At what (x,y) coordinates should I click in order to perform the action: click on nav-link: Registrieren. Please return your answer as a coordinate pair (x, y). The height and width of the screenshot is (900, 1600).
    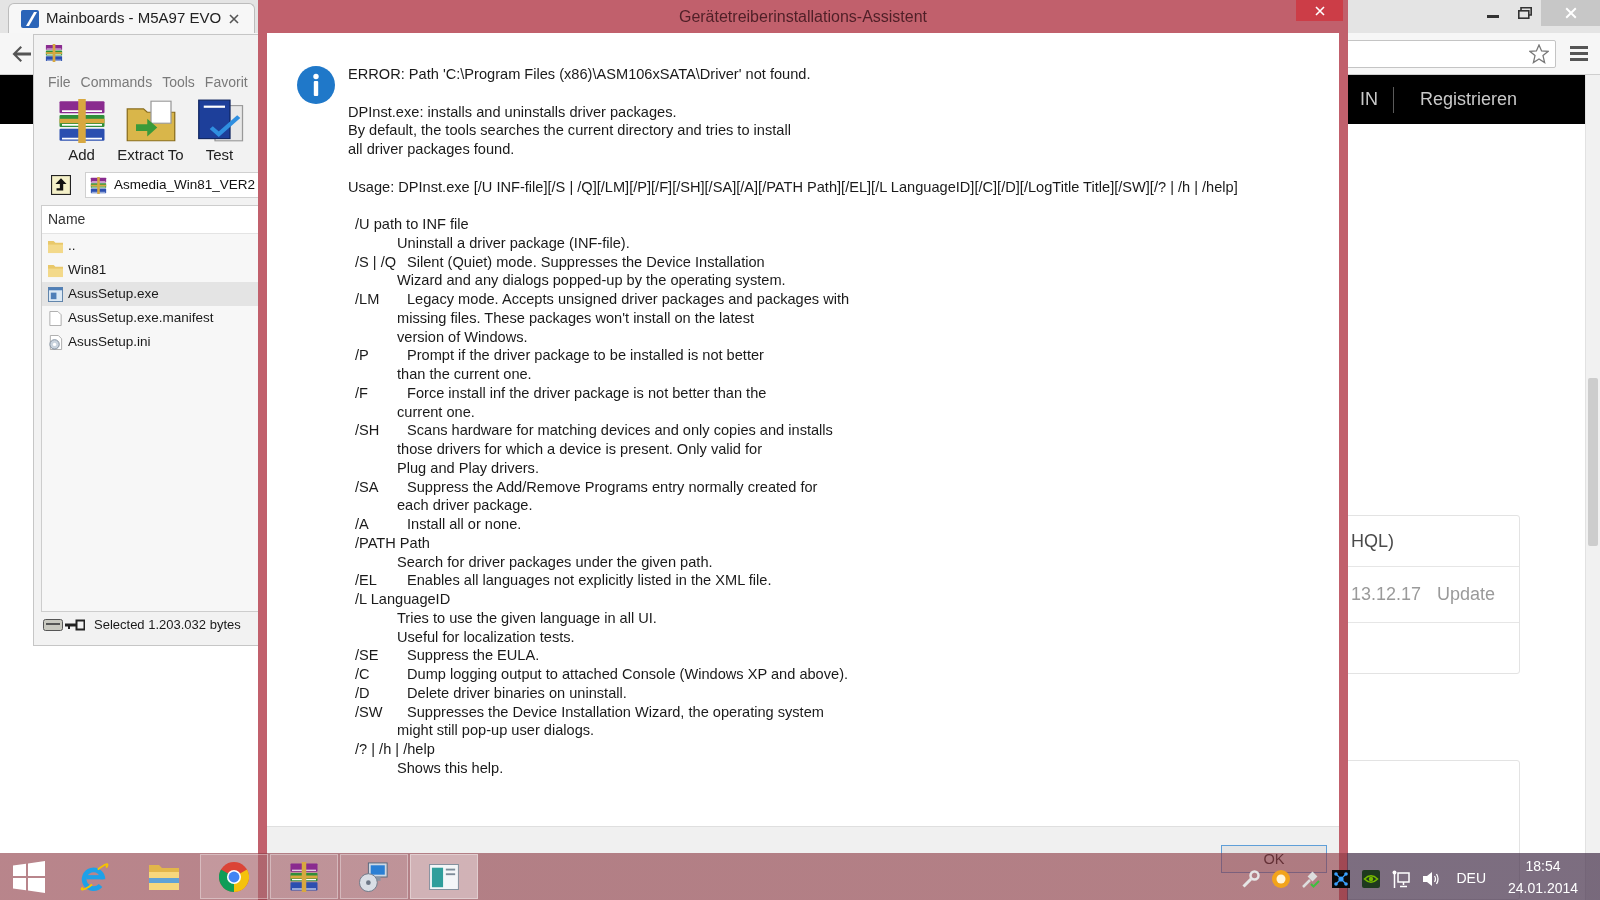
    Looking at the image, I should click on (1468, 99).